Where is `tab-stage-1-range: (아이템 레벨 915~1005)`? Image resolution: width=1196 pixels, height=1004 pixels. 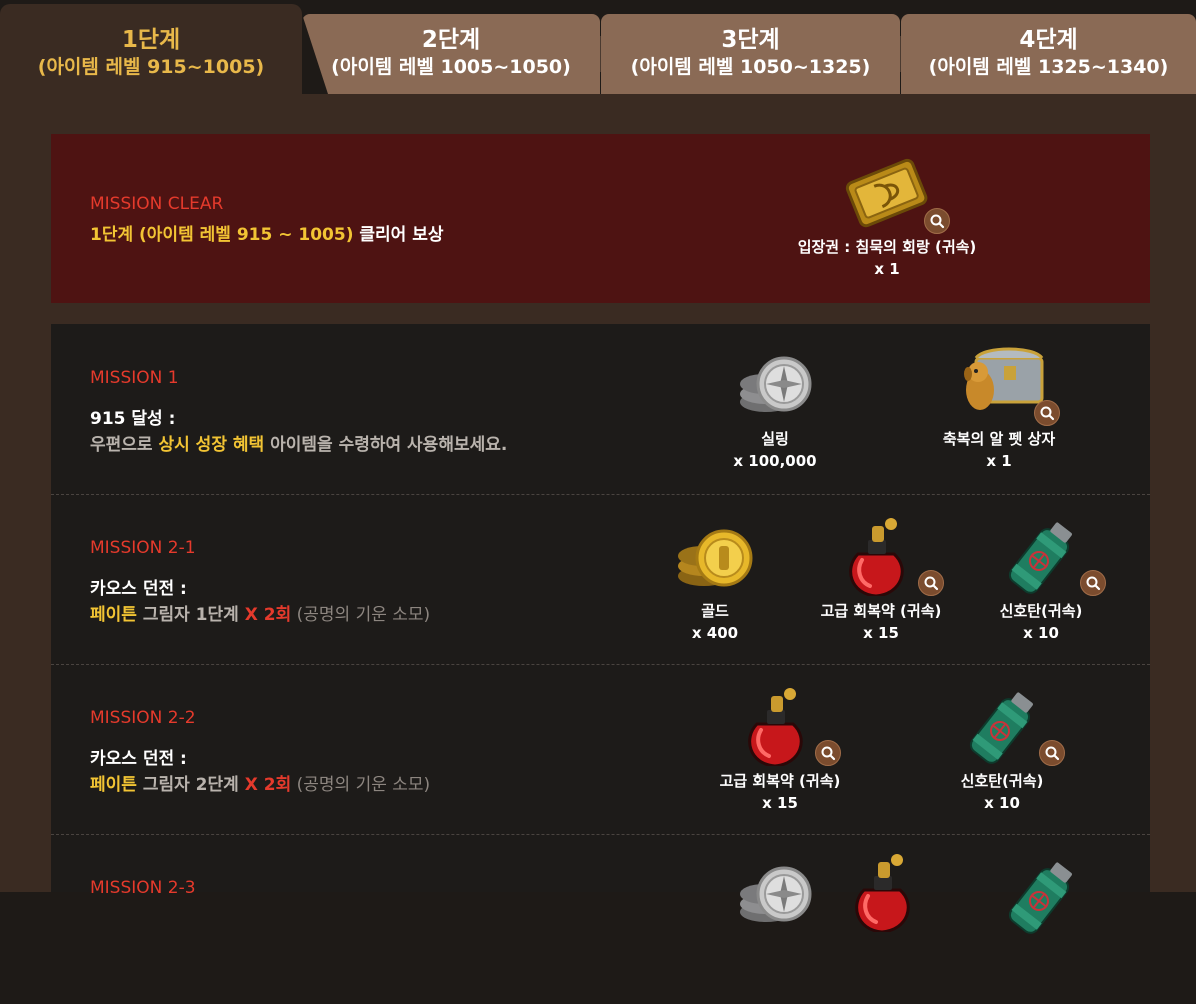
tab-stage-1-range: (아이템 레벨 915~1005) is located at coordinates (151, 67).